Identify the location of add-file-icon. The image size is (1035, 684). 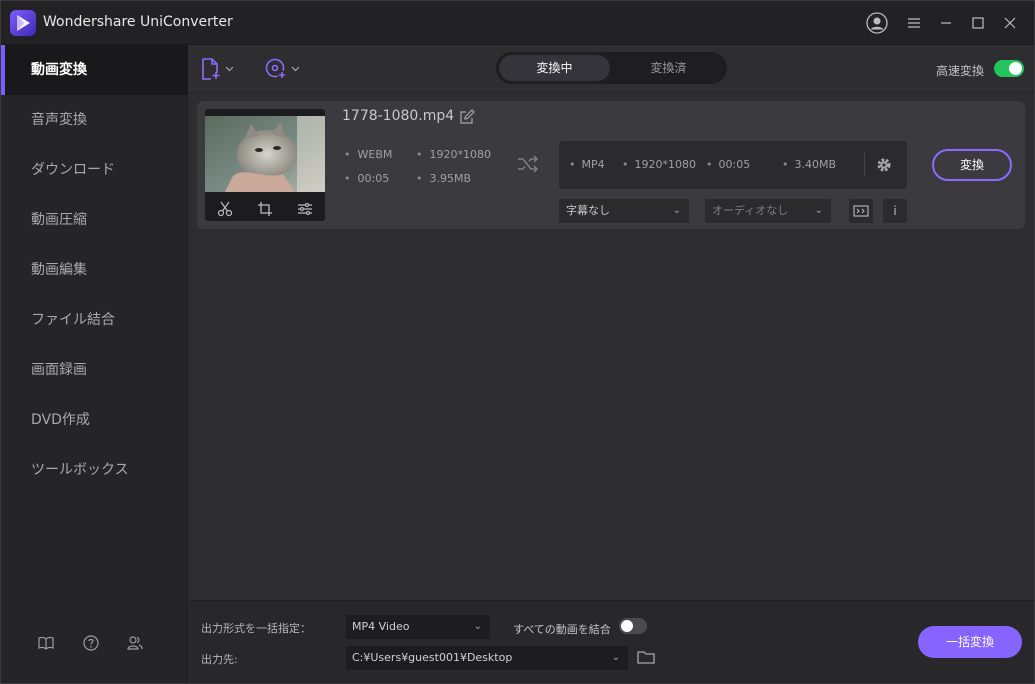
(211, 69).